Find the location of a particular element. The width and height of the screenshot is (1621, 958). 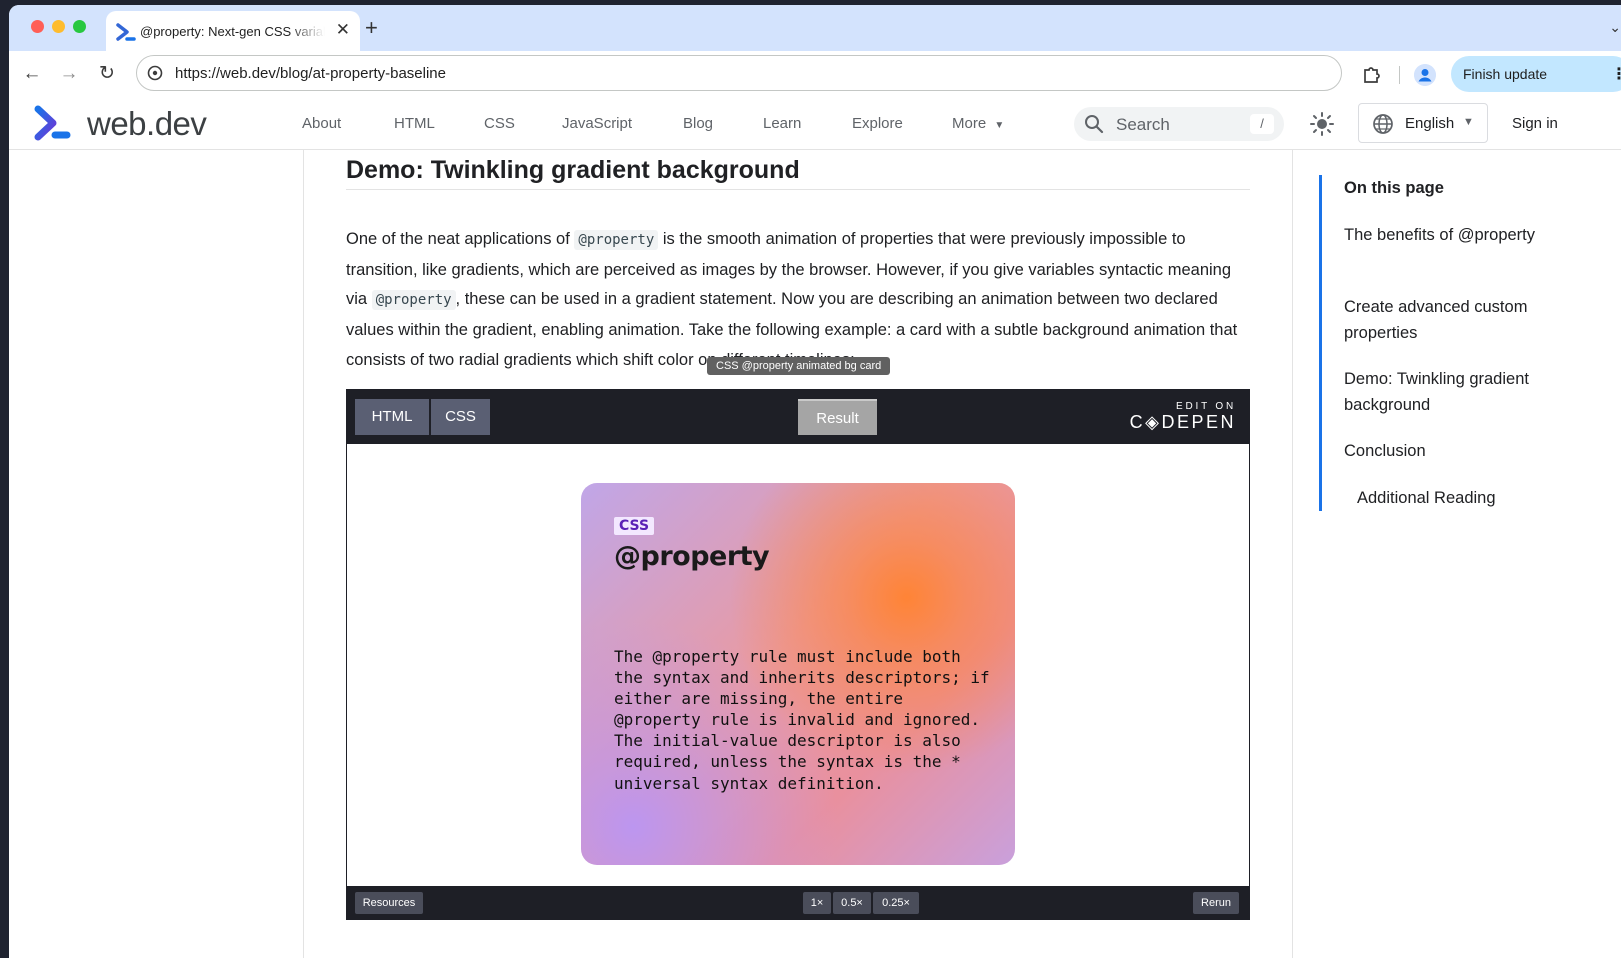

codepen-header: HTML CSS Result EDIT ON C◈DEPEN is located at coordinates (798, 417).